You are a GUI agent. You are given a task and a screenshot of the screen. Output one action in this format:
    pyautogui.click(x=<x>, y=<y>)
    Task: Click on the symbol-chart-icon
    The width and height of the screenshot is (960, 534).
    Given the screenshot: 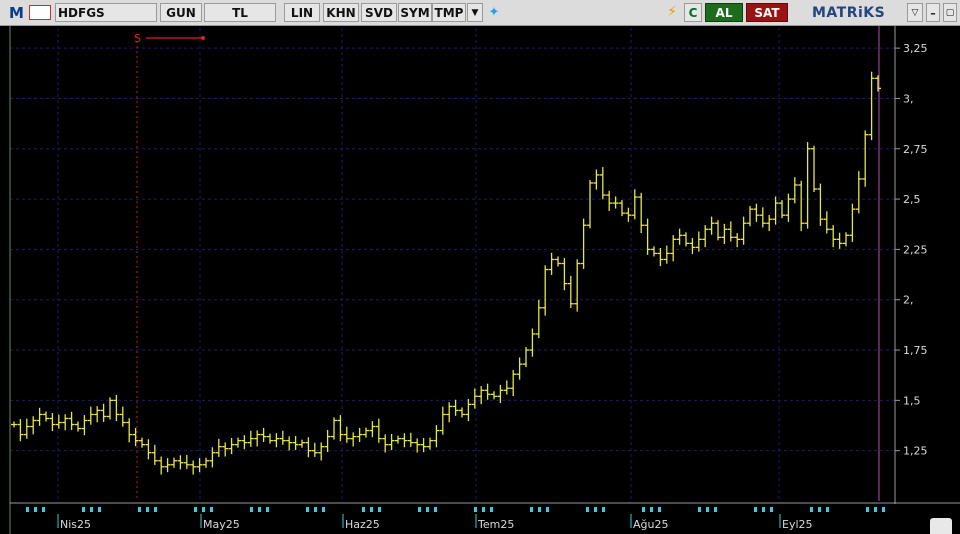 What is the action you would take?
    pyautogui.click(x=40, y=12)
    